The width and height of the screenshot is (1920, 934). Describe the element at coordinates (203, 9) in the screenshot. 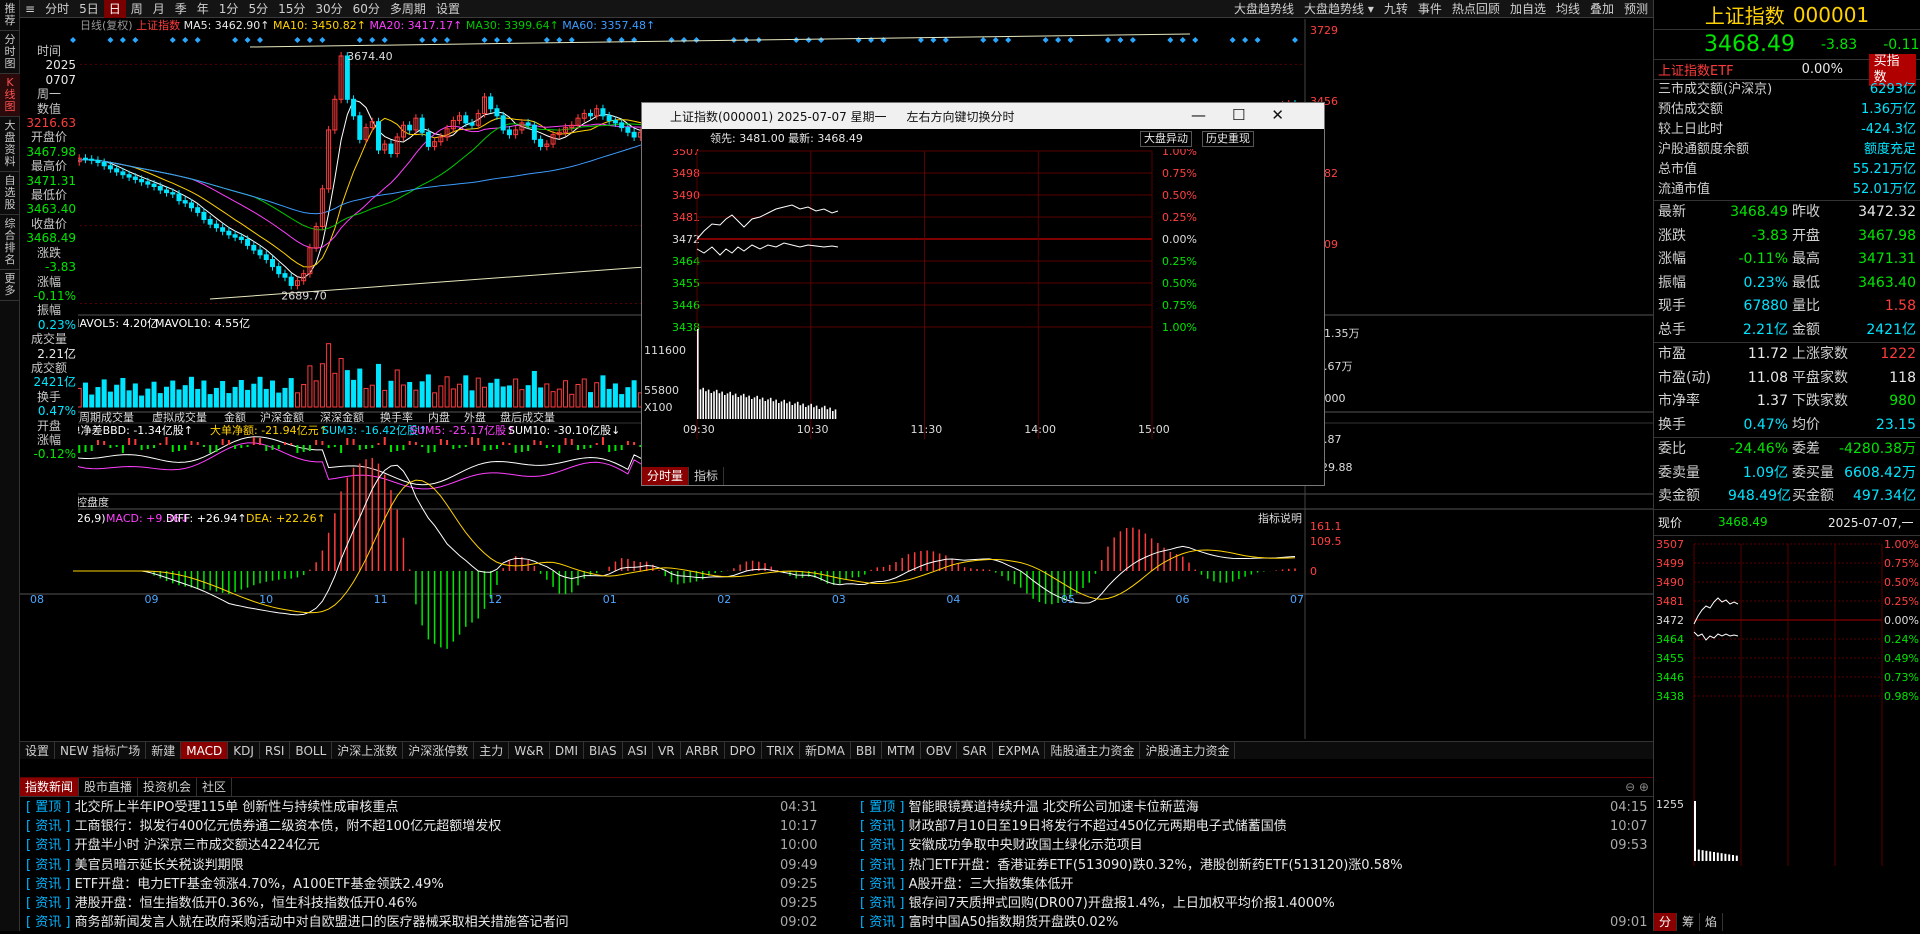

I see `toolbar-period-6: 年` at that location.